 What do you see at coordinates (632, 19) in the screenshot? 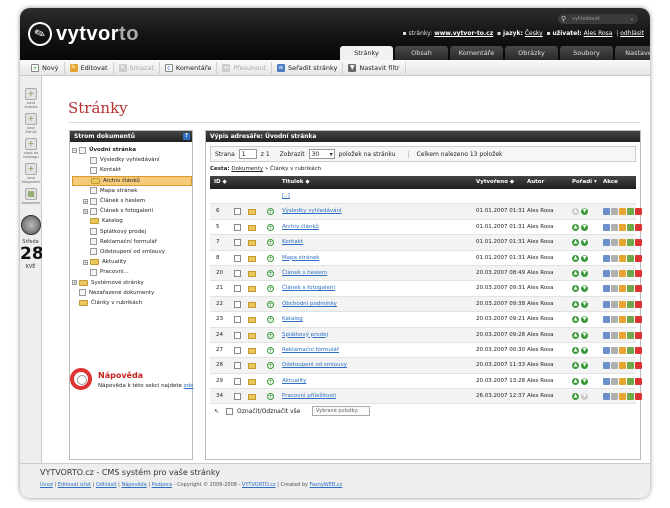
I see `search-dropdown-icon: ⌄` at bounding box center [632, 19].